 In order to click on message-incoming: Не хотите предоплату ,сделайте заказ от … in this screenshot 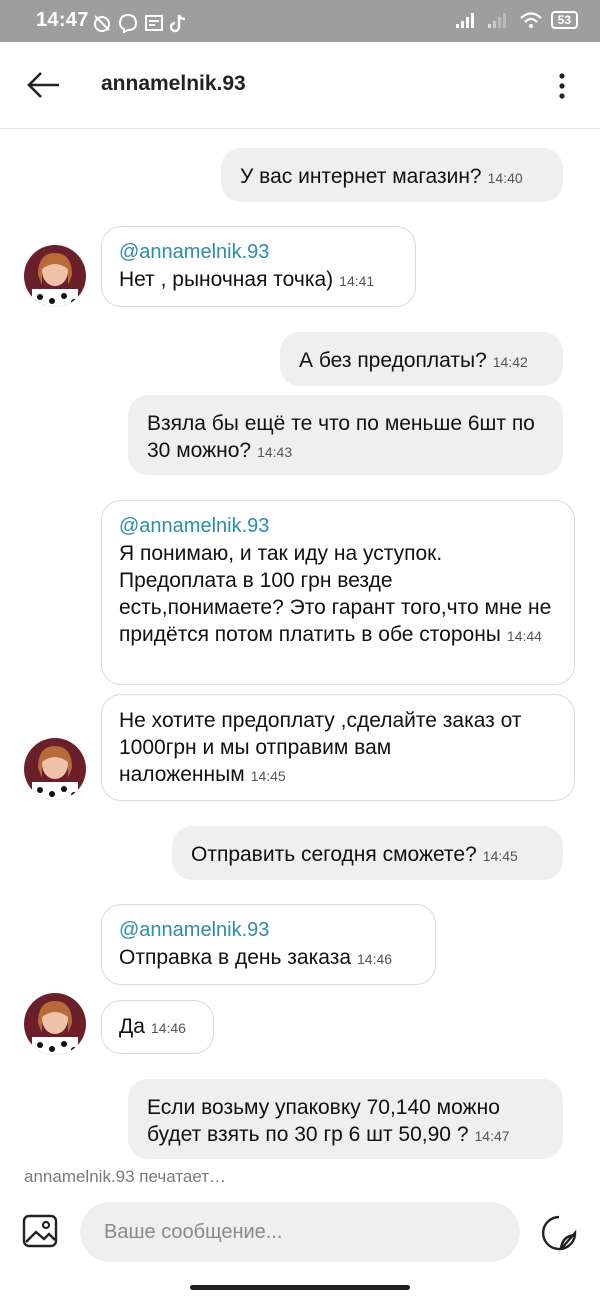, I will do `click(338, 747)`.